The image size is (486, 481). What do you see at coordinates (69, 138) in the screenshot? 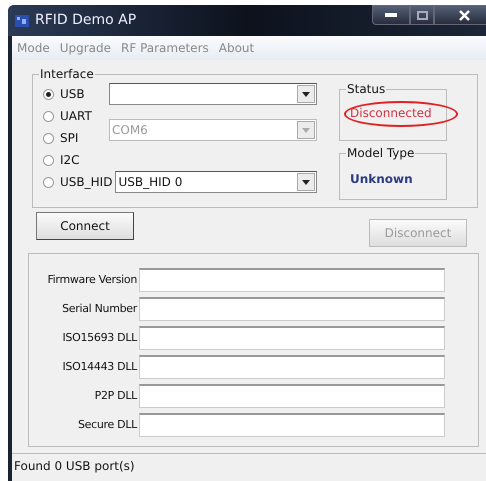
I see `radio-label: SPI` at bounding box center [69, 138].